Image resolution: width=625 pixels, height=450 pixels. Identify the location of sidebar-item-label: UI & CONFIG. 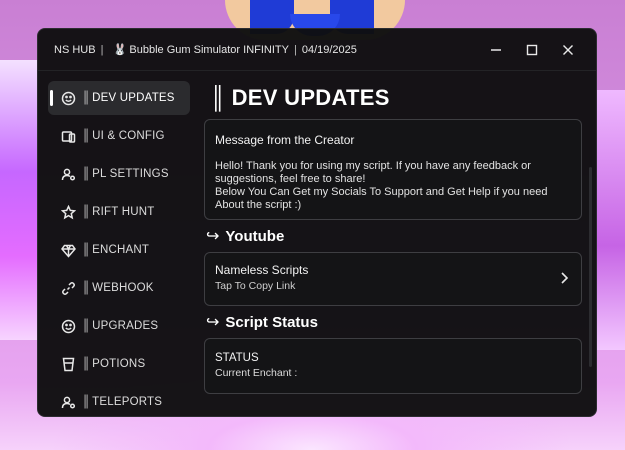
(128, 136).